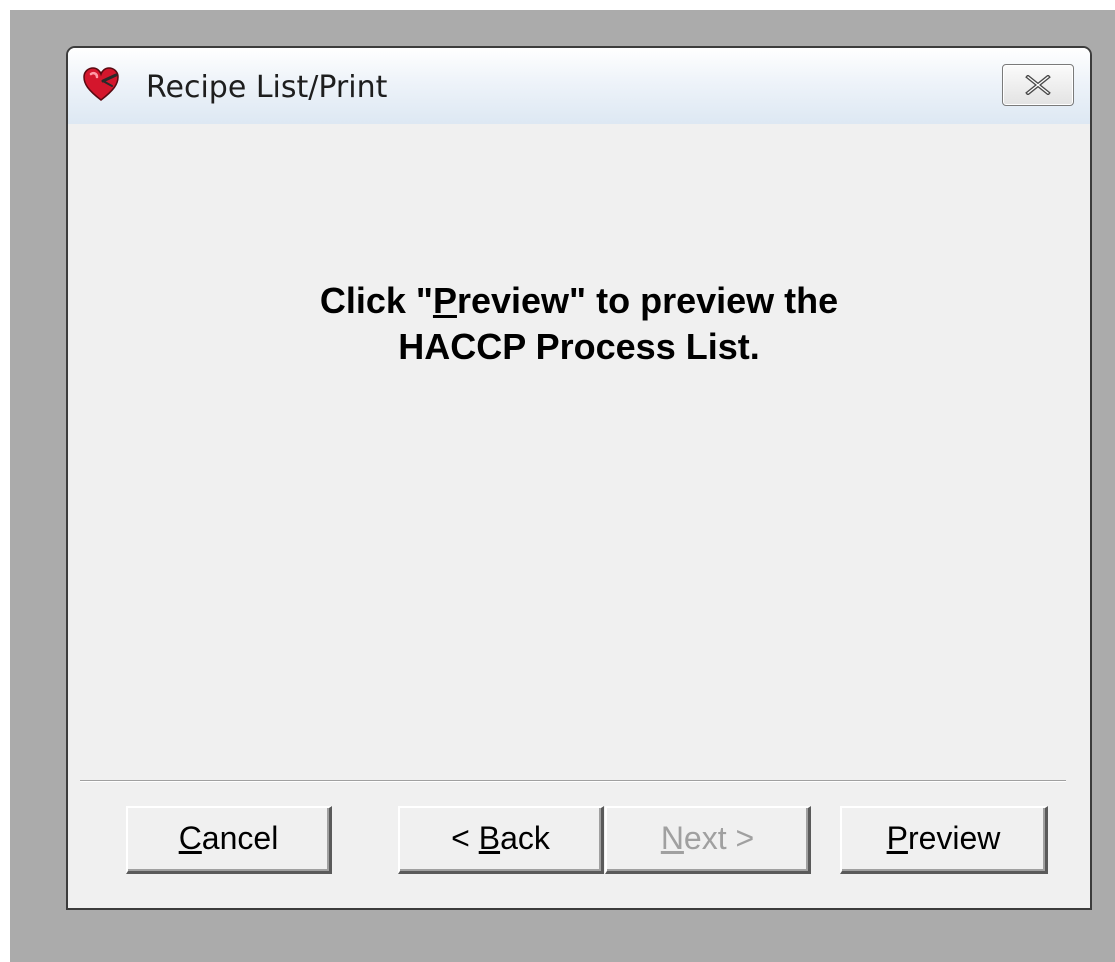  What do you see at coordinates (501, 840) in the screenshot?
I see `back-button: < Back` at bounding box center [501, 840].